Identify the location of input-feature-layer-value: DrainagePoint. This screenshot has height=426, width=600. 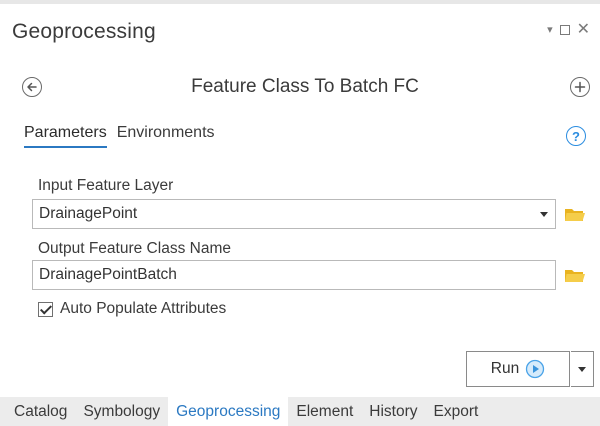
(88, 213).